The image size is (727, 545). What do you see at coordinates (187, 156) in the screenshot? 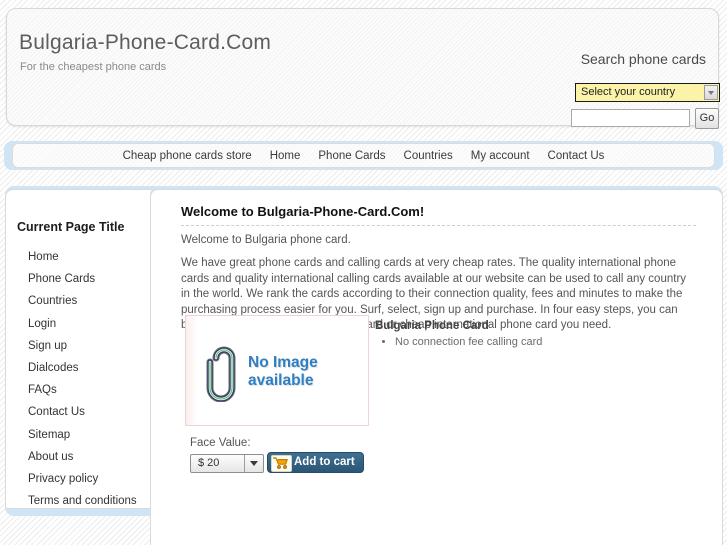
I see `nav-item-cheap-phone-cards-store: Cheap phone cards store` at bounding box center [187, 156].